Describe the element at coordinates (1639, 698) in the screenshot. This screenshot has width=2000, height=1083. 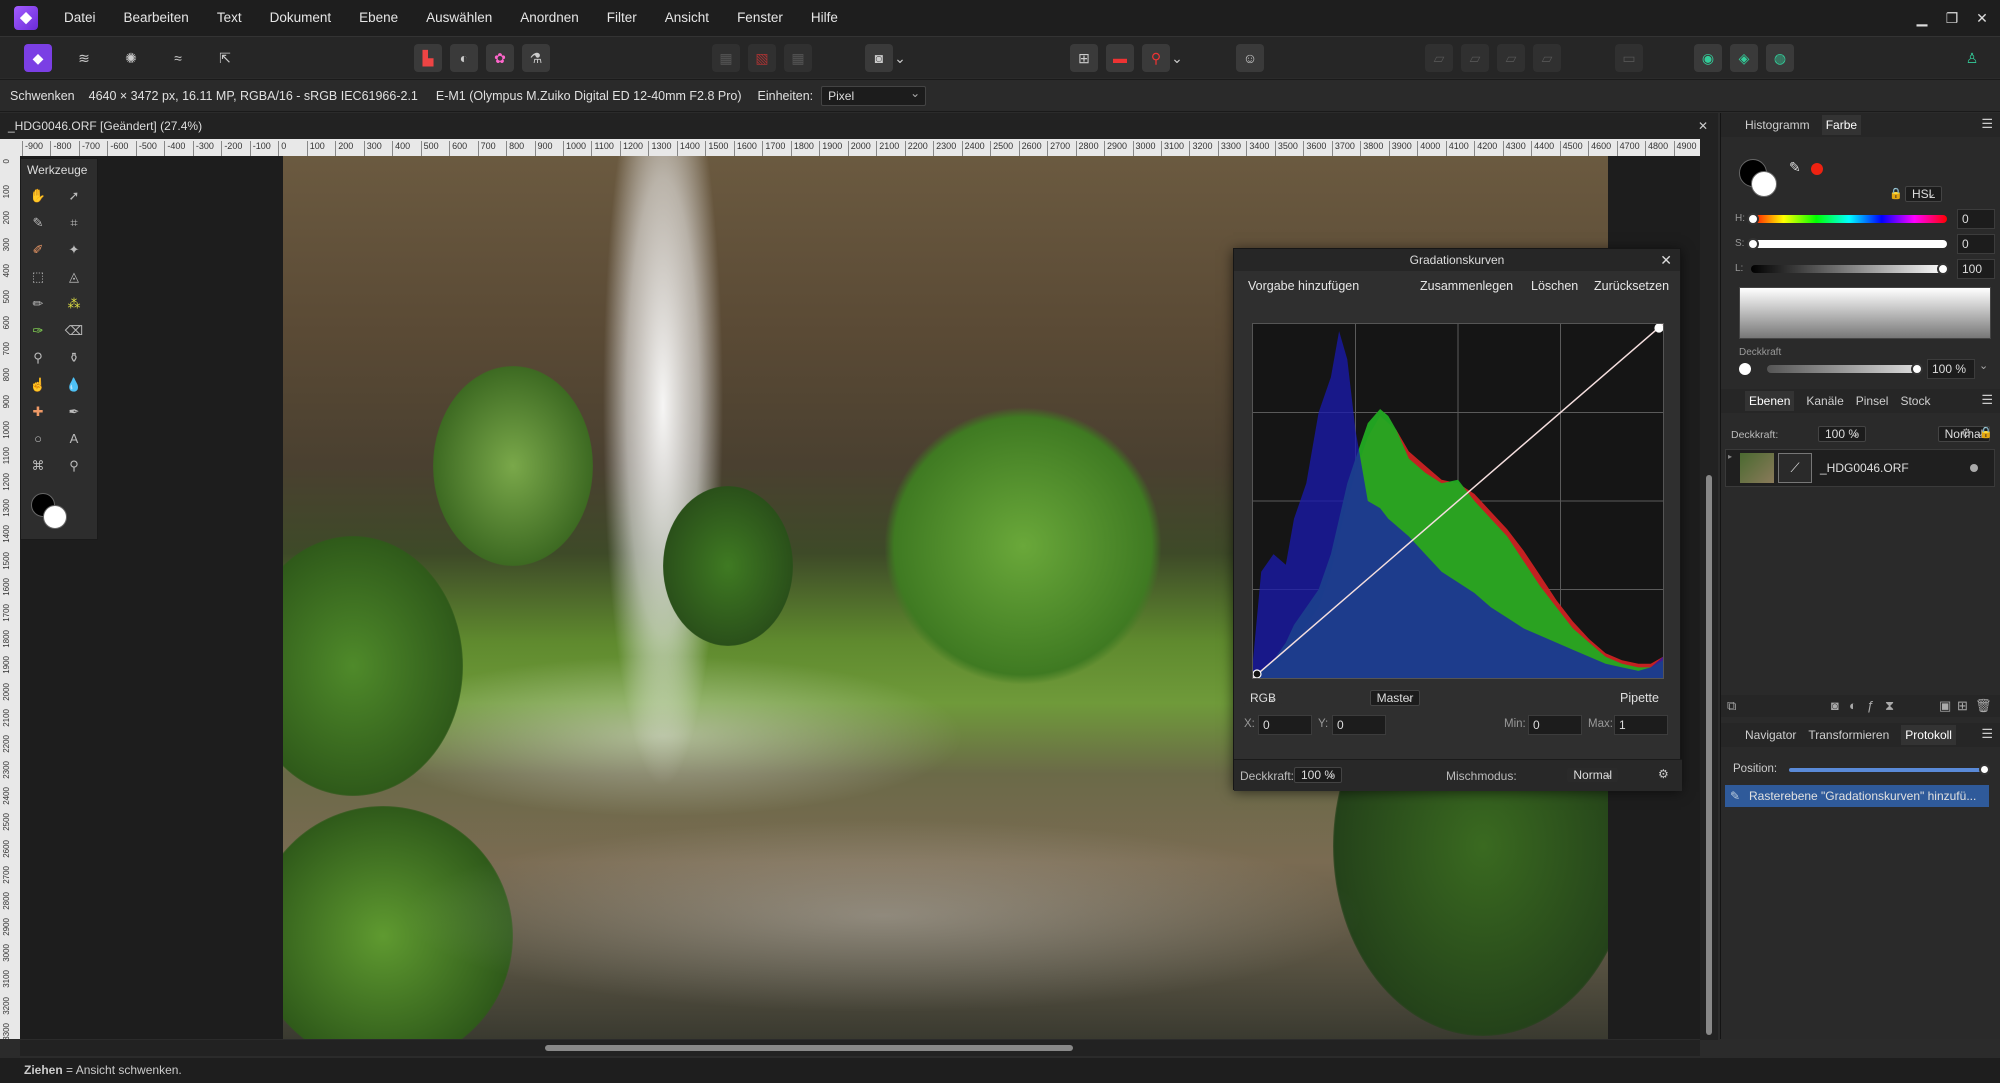
I see `picker-button: Pipette` at that location.